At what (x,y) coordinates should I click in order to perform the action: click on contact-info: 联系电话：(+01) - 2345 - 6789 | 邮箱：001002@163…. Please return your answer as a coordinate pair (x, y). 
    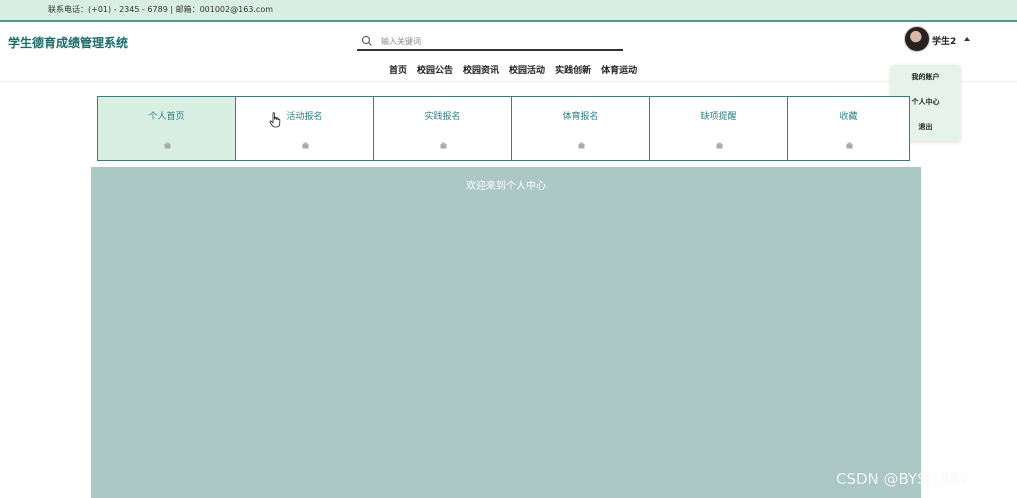
    Looking at the image, I should click on (161, 9).